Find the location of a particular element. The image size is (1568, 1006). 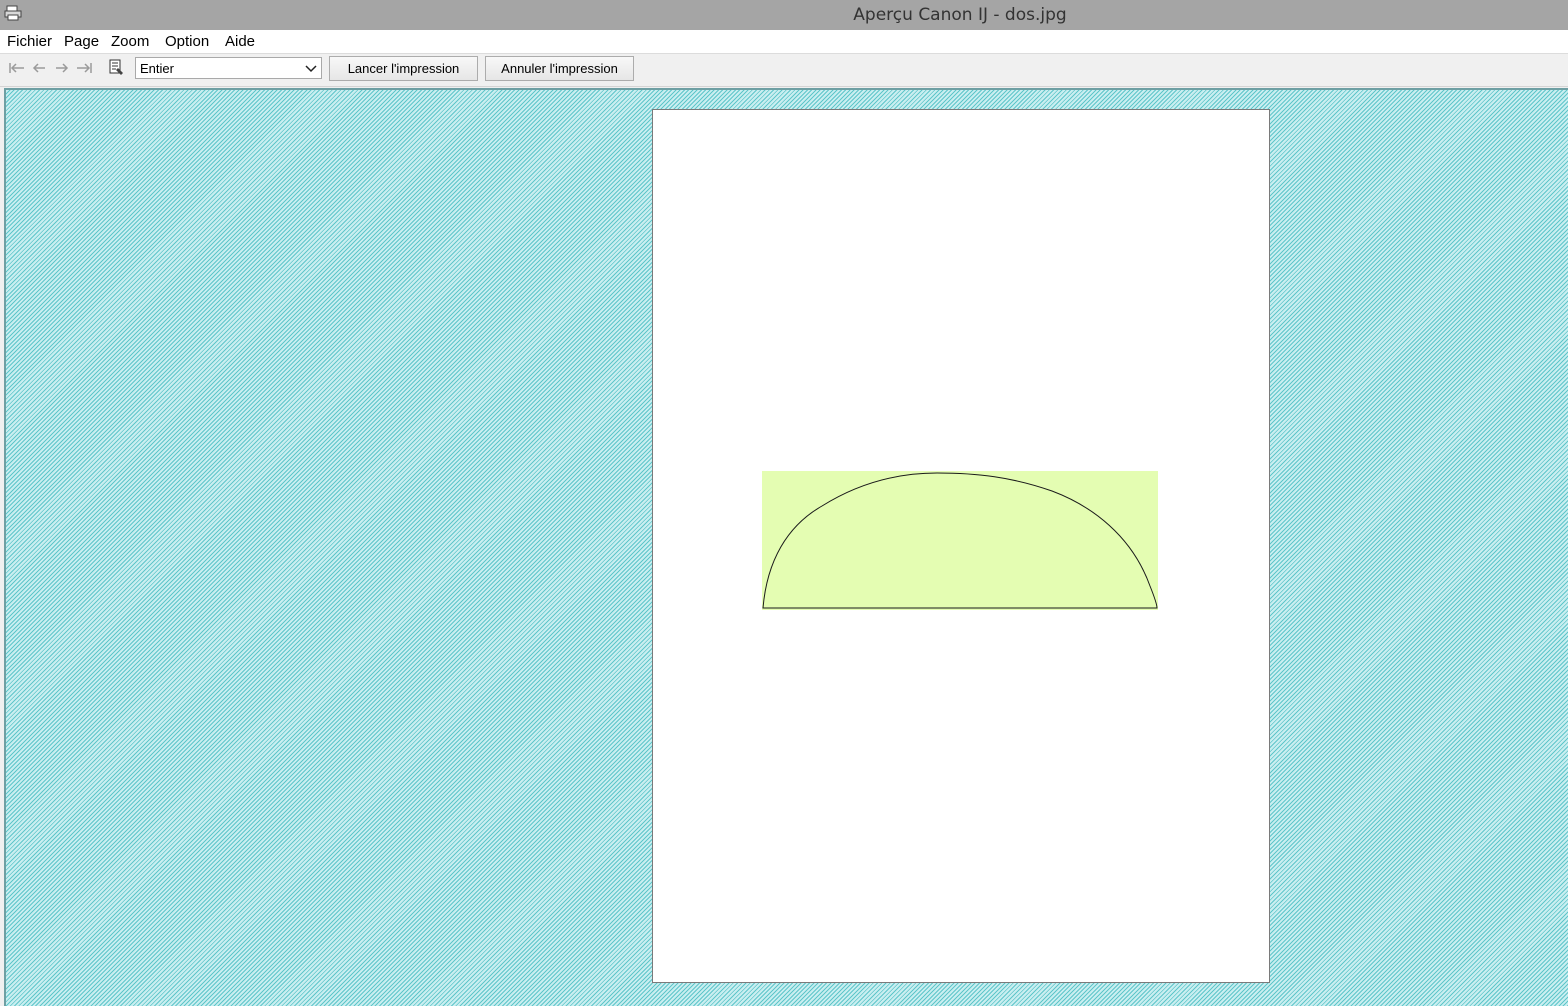

first-page-icon is located at coordinates (17, 68).